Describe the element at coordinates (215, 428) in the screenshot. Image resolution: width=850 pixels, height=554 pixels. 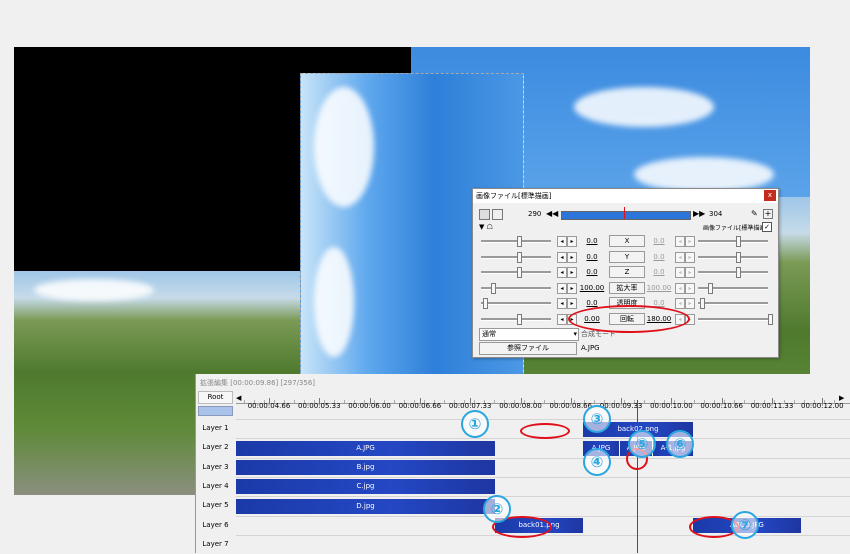
I see `layer-label: Layer 1` at that location.